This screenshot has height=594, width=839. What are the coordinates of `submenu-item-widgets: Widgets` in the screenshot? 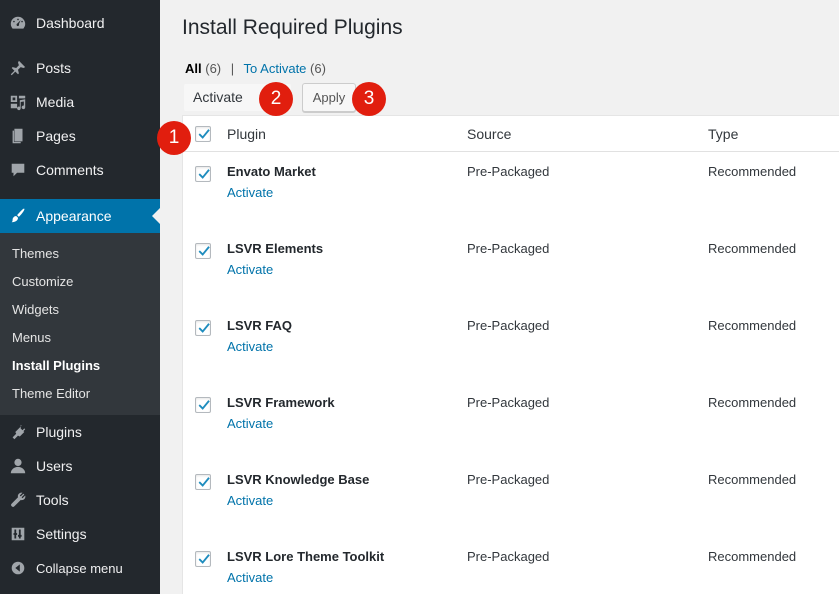 It's located at (35, 309).